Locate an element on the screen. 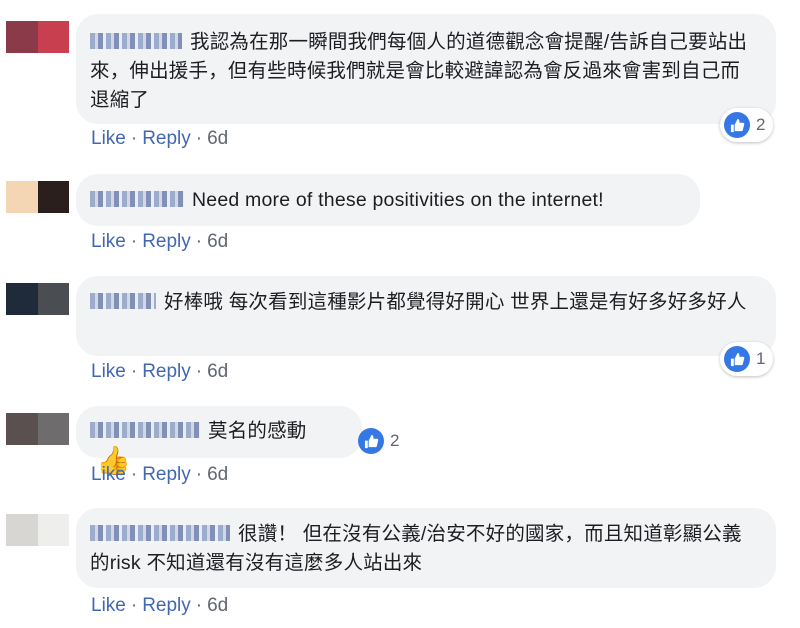  comment-bubble: 莫名的感動👍 is located at coordinates (219, 440).